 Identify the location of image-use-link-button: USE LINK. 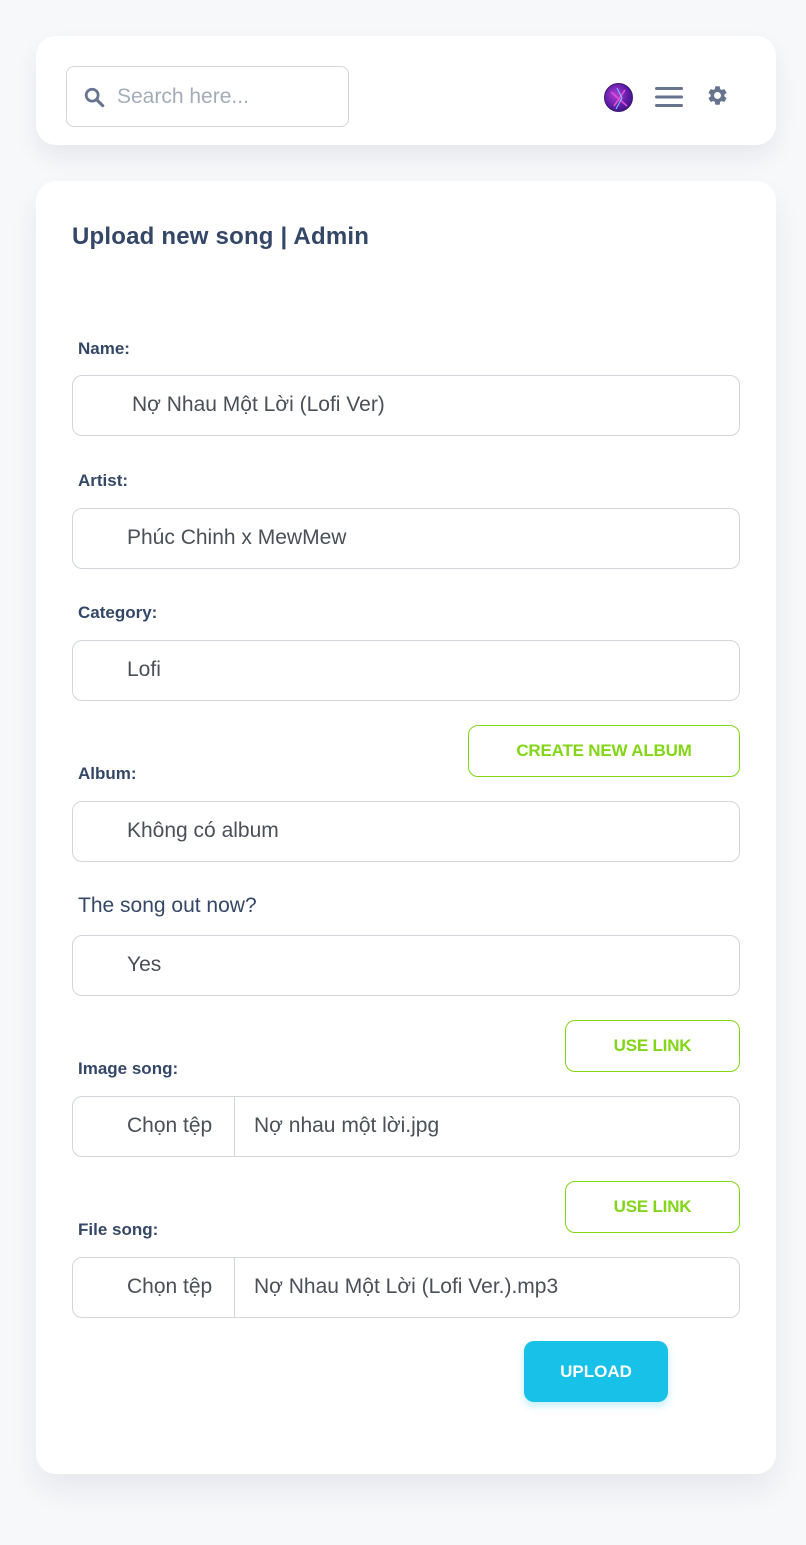
(652, 1046).